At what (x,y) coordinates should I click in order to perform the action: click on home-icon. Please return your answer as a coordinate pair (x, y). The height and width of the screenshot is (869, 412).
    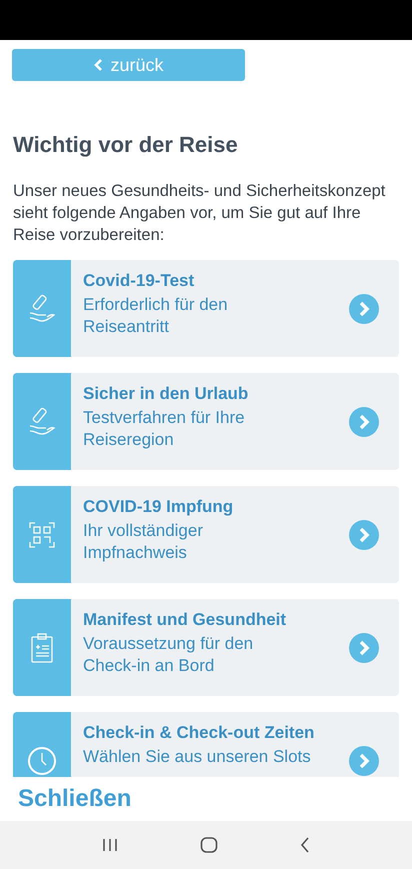
    Looking at the image, I should click on (209, 845).